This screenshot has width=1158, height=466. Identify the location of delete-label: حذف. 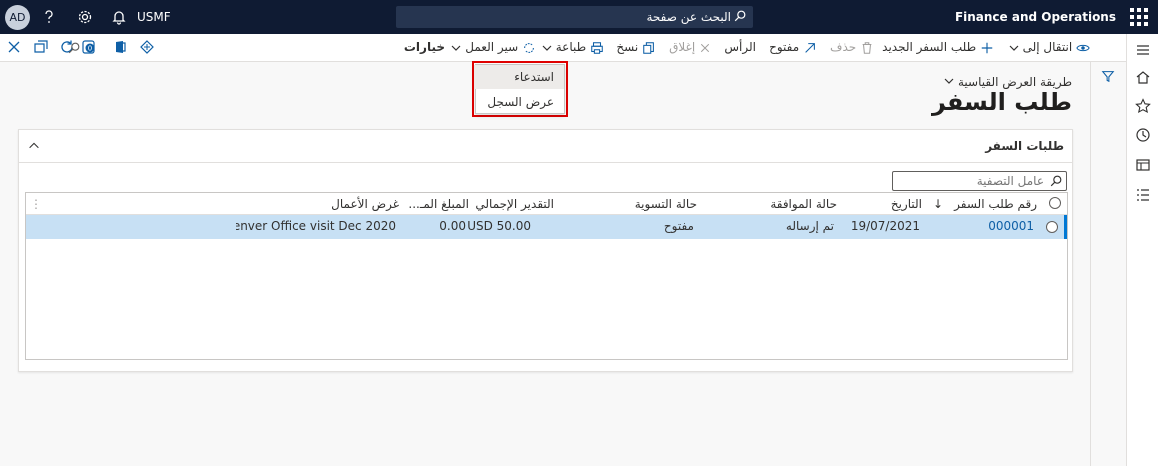
(843, 47).